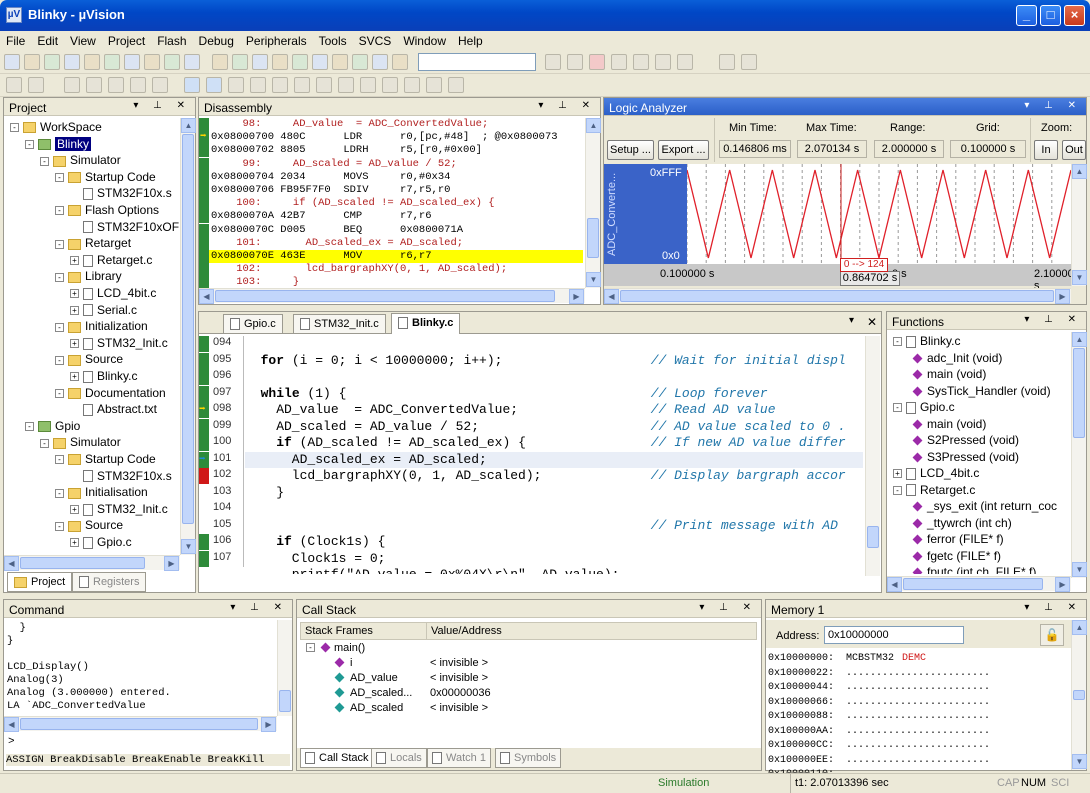  Describe the element at coordinates (456, 85) in the screenshot. I see `settings-icon` at that location.